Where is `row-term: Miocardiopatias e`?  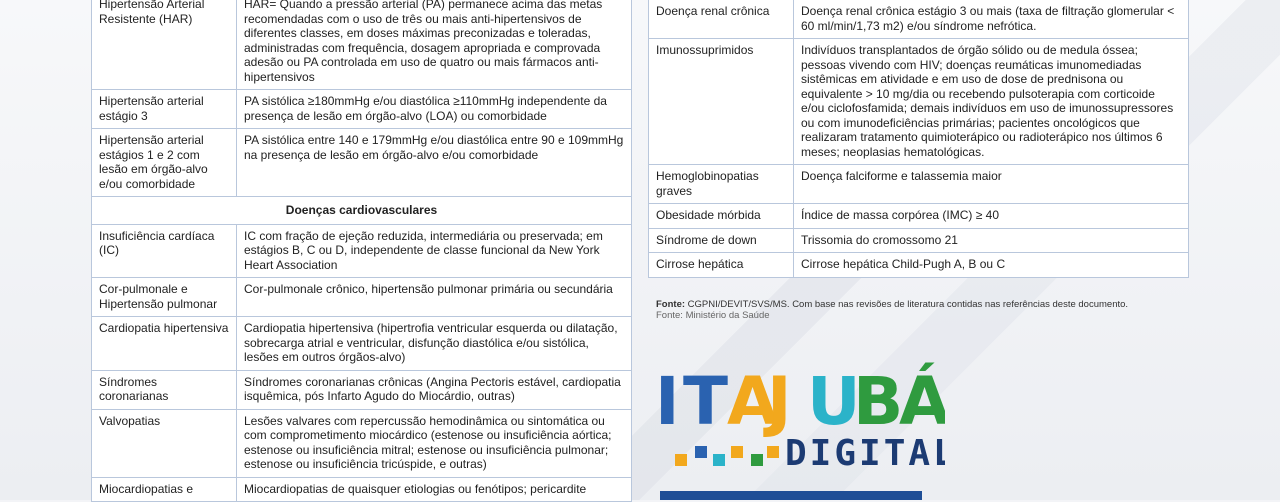 row-term: Miocardiopatias e is located at coordinates (164, 489).